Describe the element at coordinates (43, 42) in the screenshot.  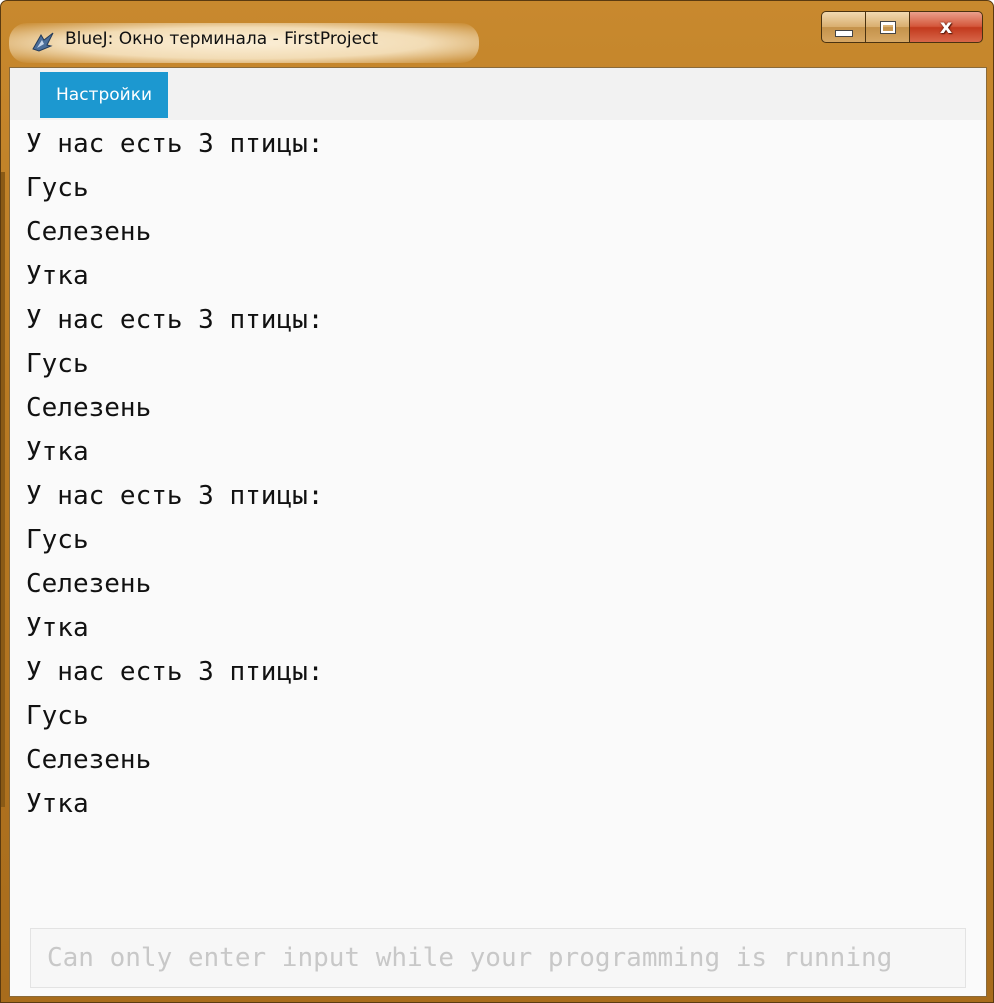
I see `bluej-app-icon` at that location.